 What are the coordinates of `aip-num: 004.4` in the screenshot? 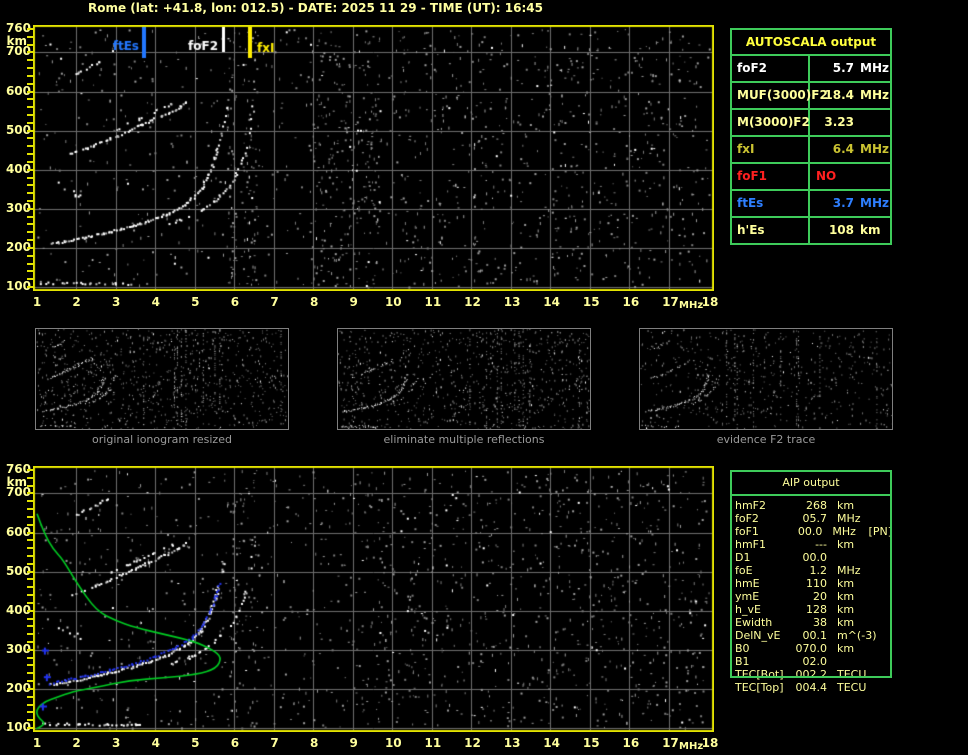 It's located at (811, 687).